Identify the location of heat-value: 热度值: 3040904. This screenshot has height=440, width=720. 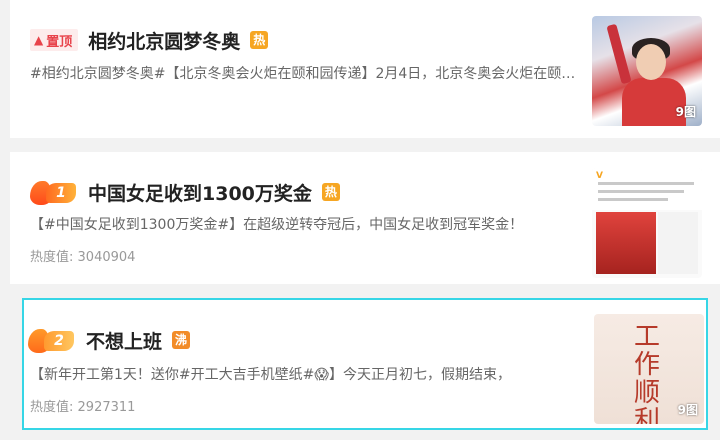
(82, 255).